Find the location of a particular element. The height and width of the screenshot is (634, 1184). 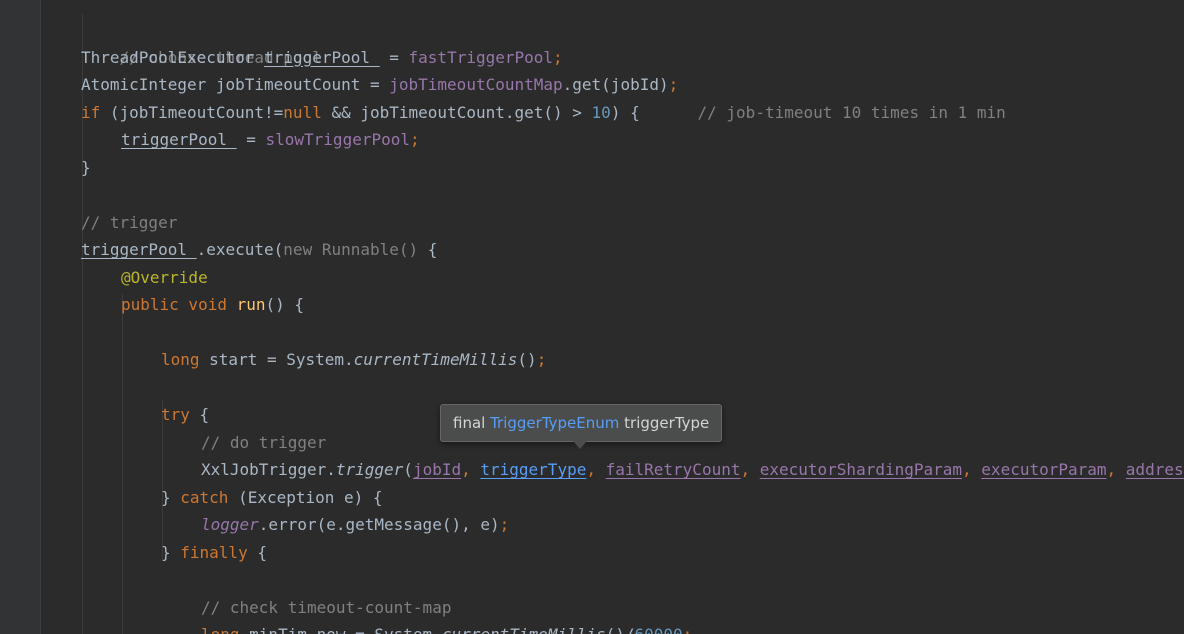

call: .get(jobId) is located at coordinates (615, 84).